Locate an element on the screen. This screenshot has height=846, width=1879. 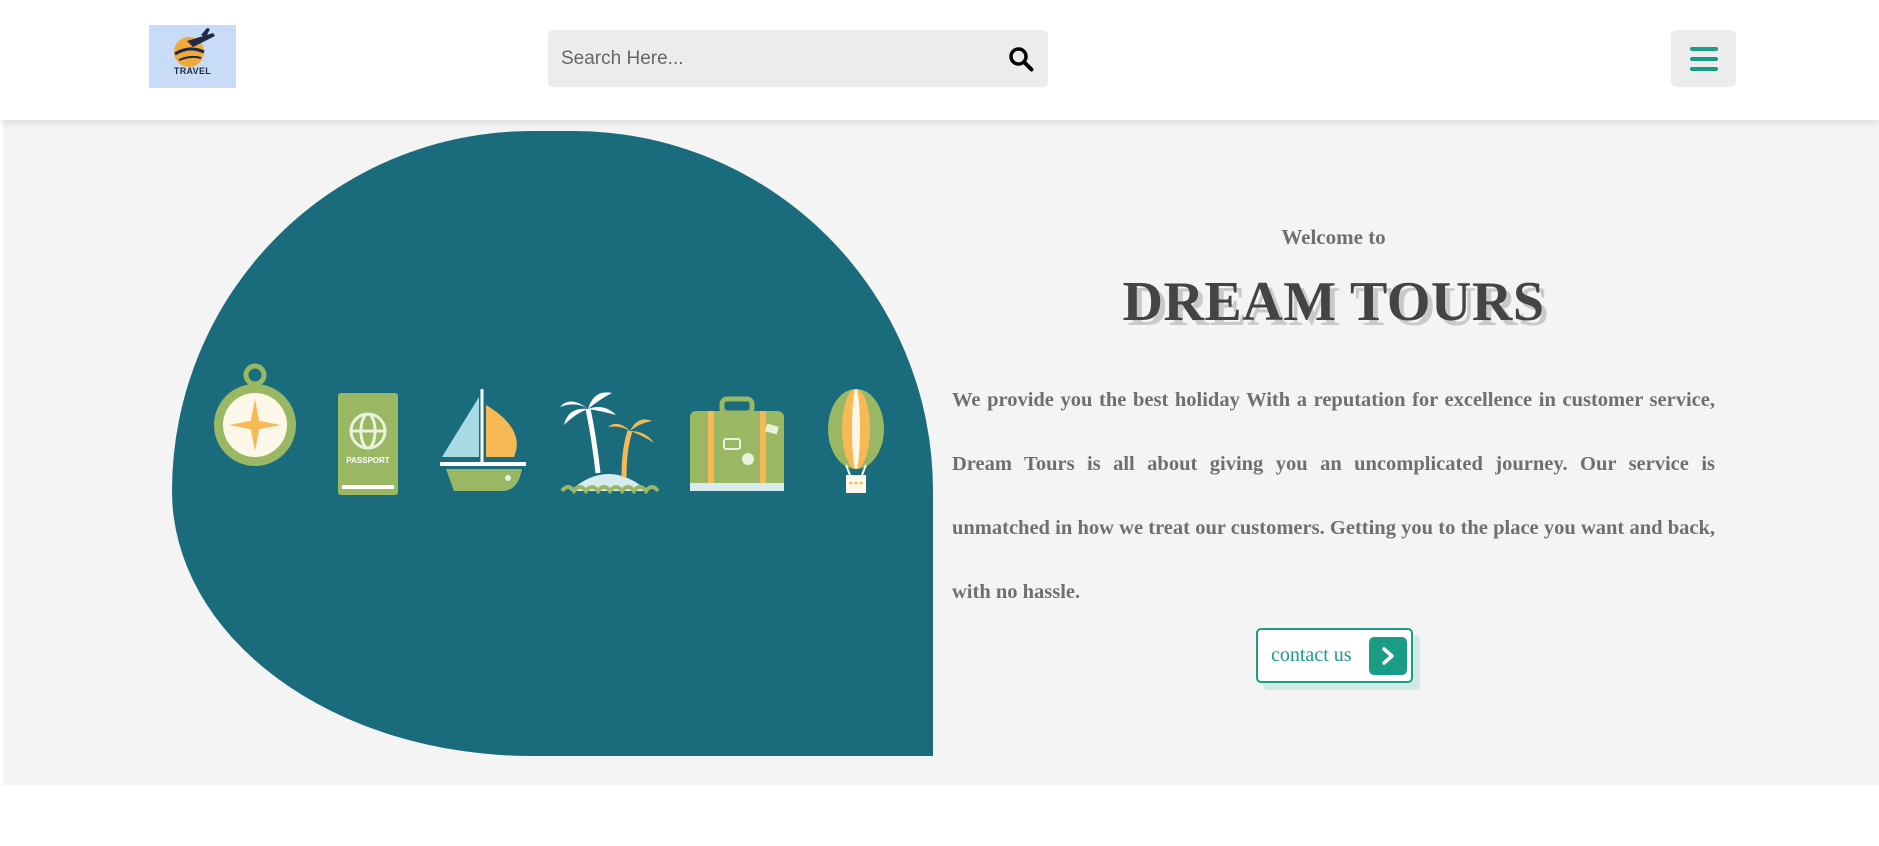
sailboat-icon is located at coordinates (483, 440).